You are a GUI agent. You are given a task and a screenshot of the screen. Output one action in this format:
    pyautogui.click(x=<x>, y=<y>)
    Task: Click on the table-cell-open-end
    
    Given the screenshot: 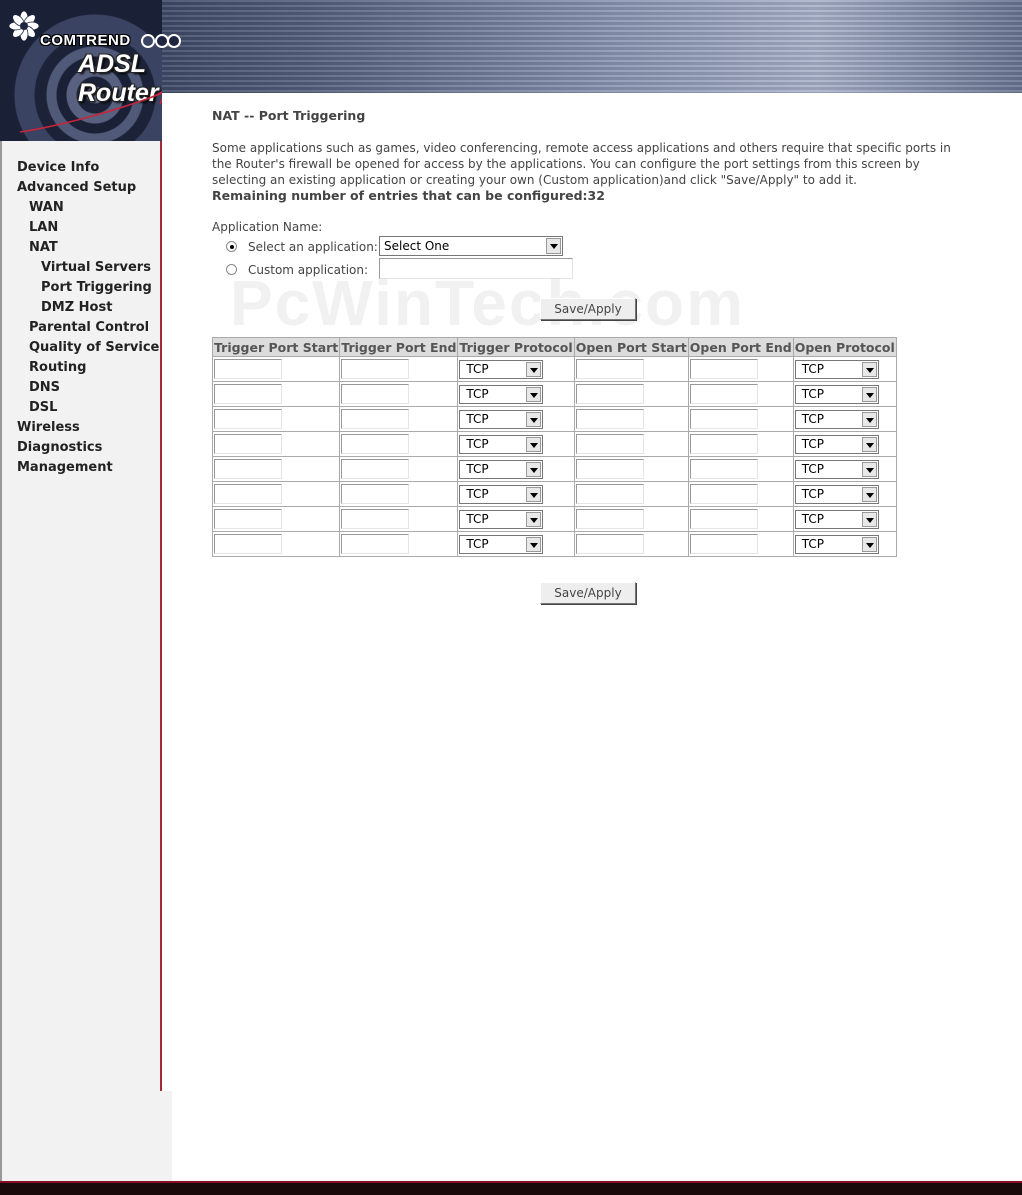 What is the action you would take?
    pyautogui.click(x=740, y=419)
    